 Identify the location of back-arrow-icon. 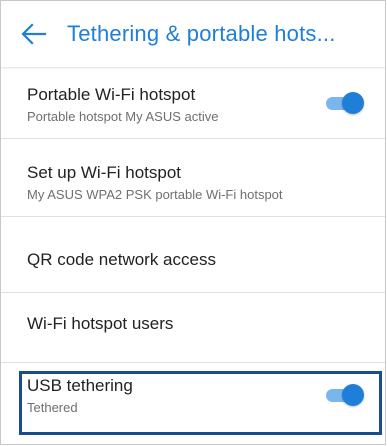
(34, 34).